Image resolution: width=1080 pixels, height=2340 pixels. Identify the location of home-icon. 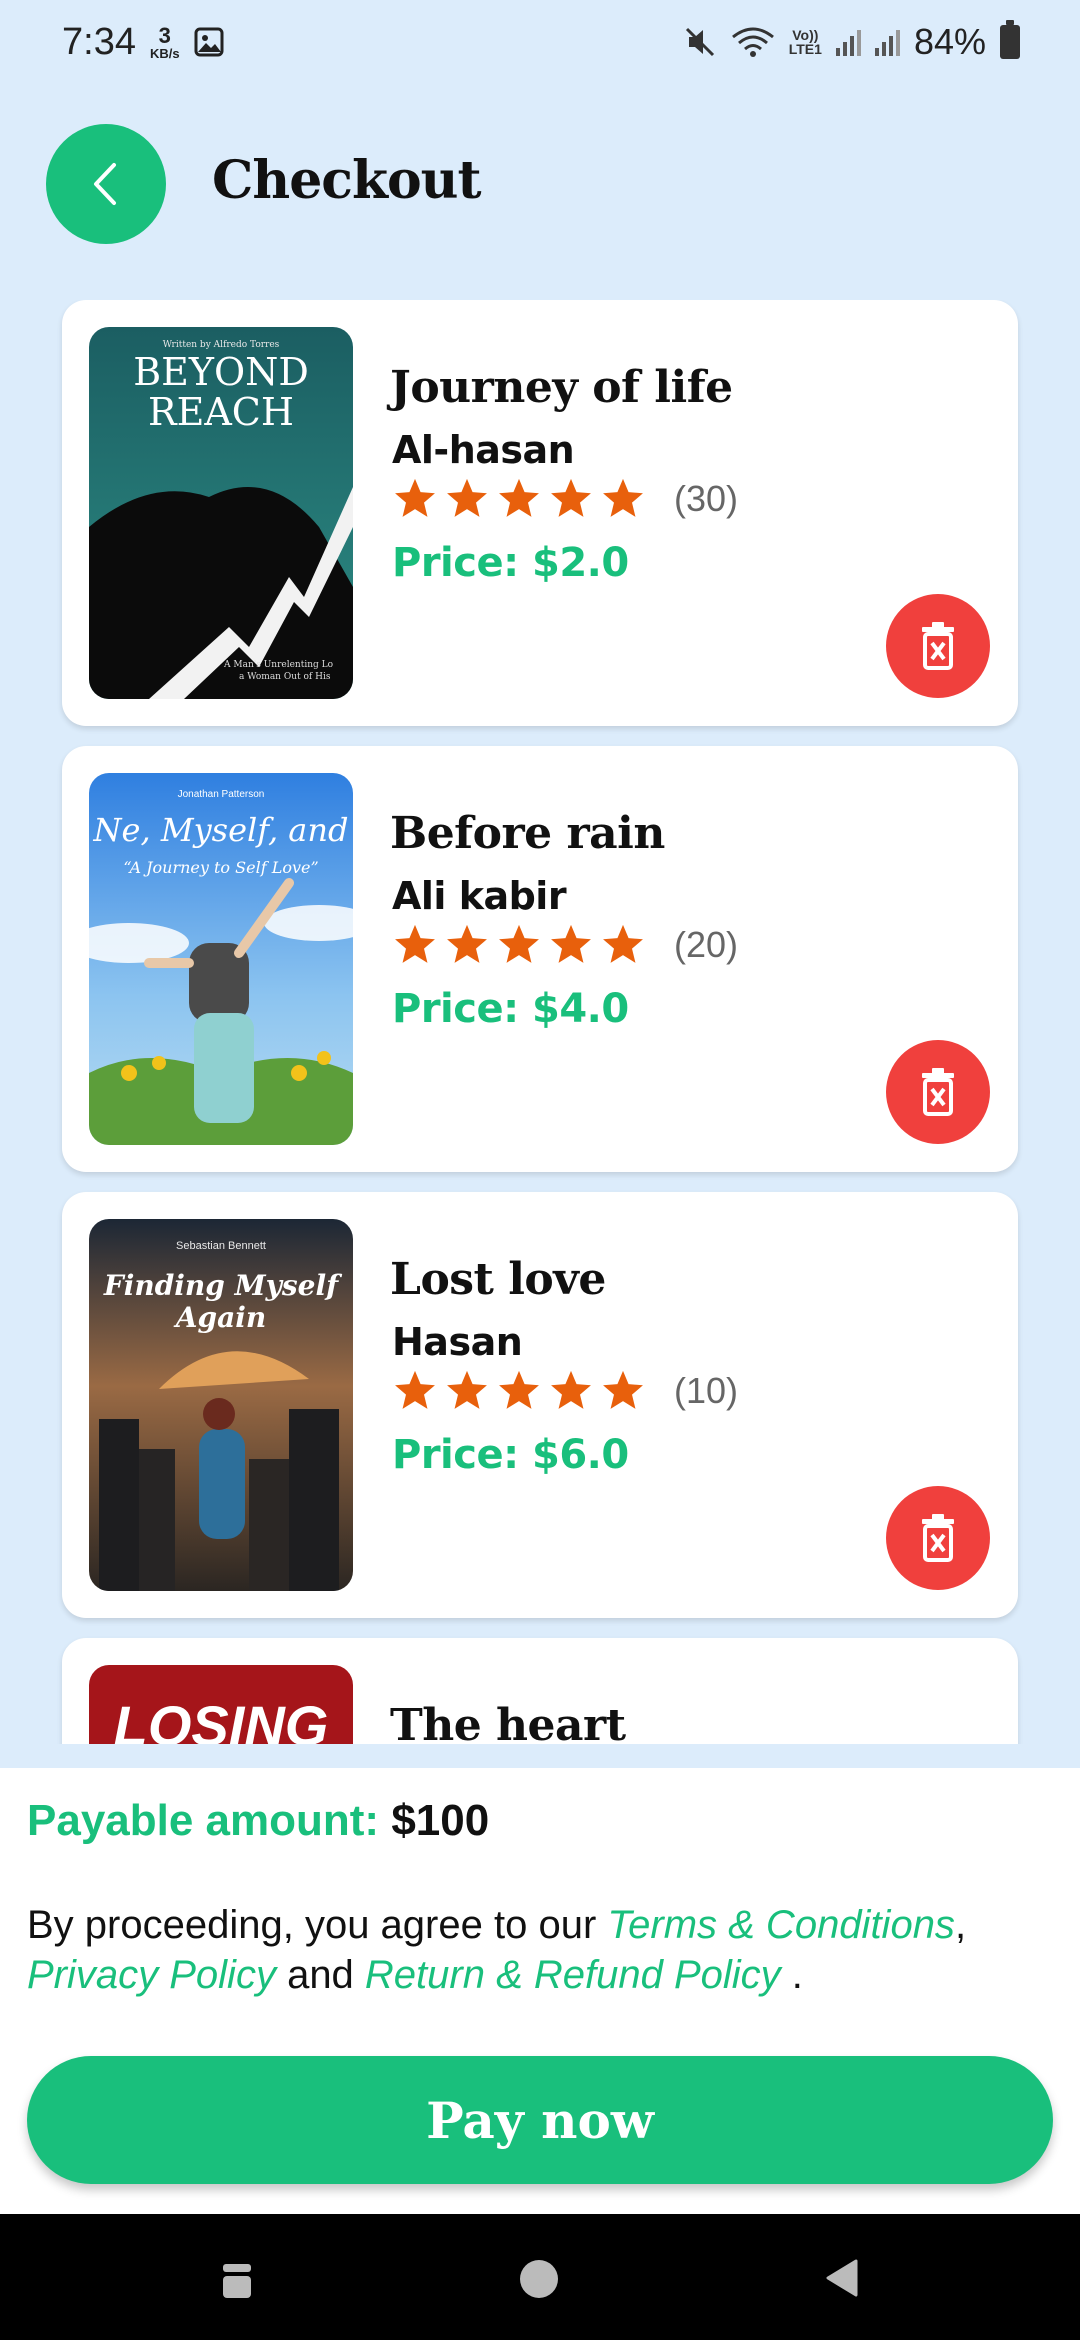
(539, 2279).